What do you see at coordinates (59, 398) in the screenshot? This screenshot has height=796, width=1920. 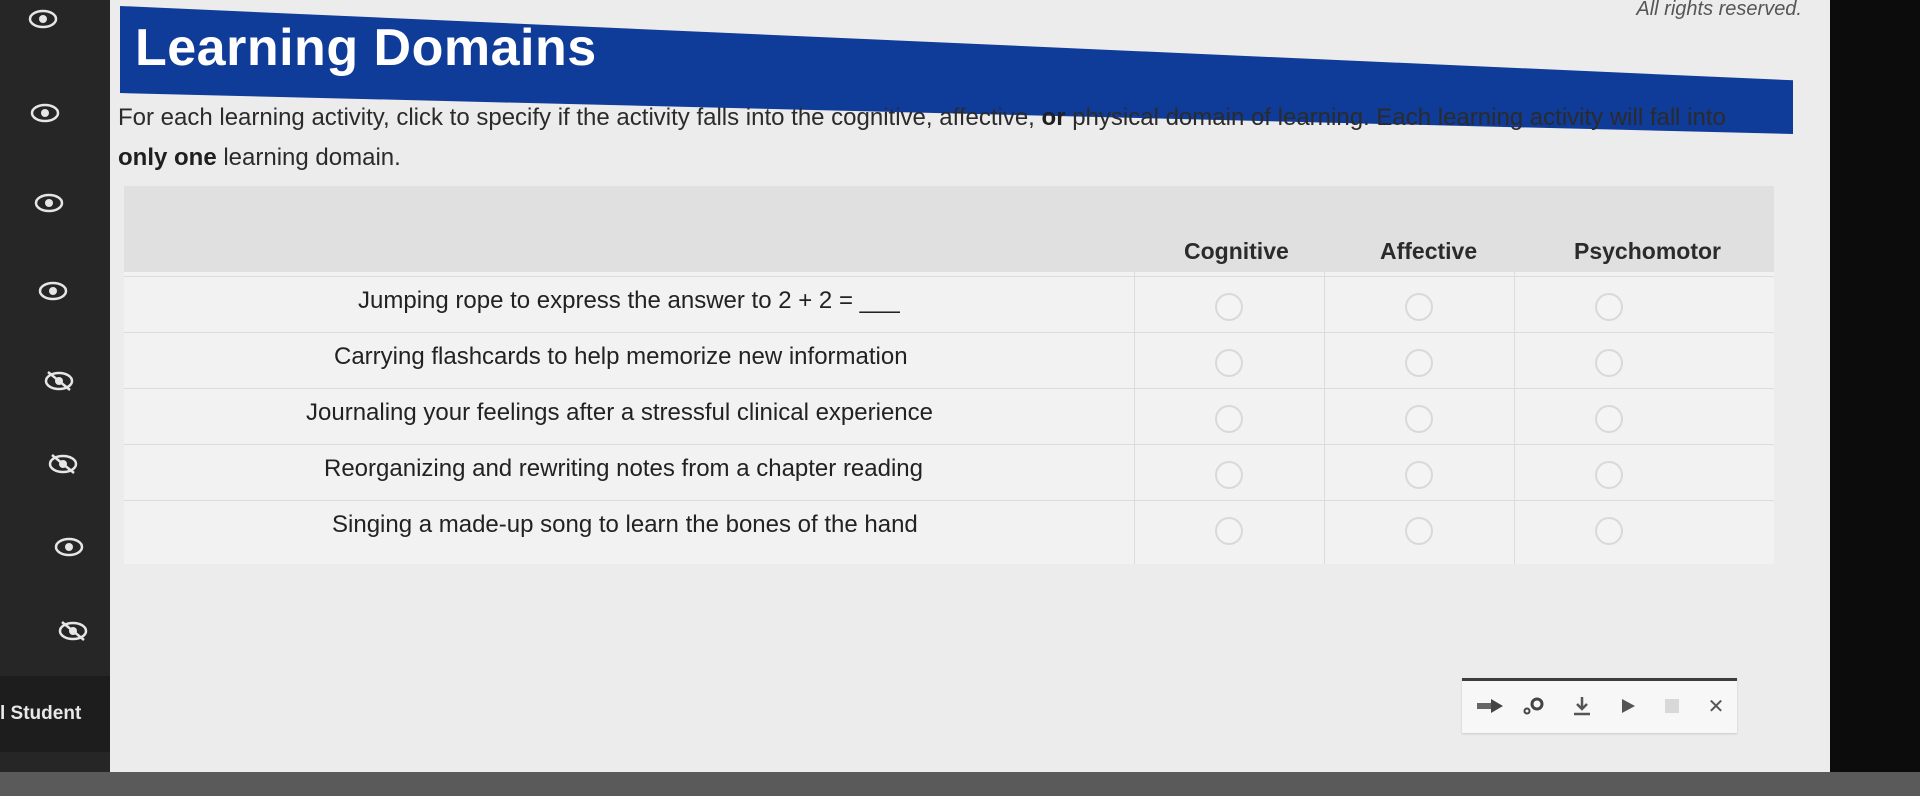 I see `left-sidebar: l Student` at bounding box center [59, 398].